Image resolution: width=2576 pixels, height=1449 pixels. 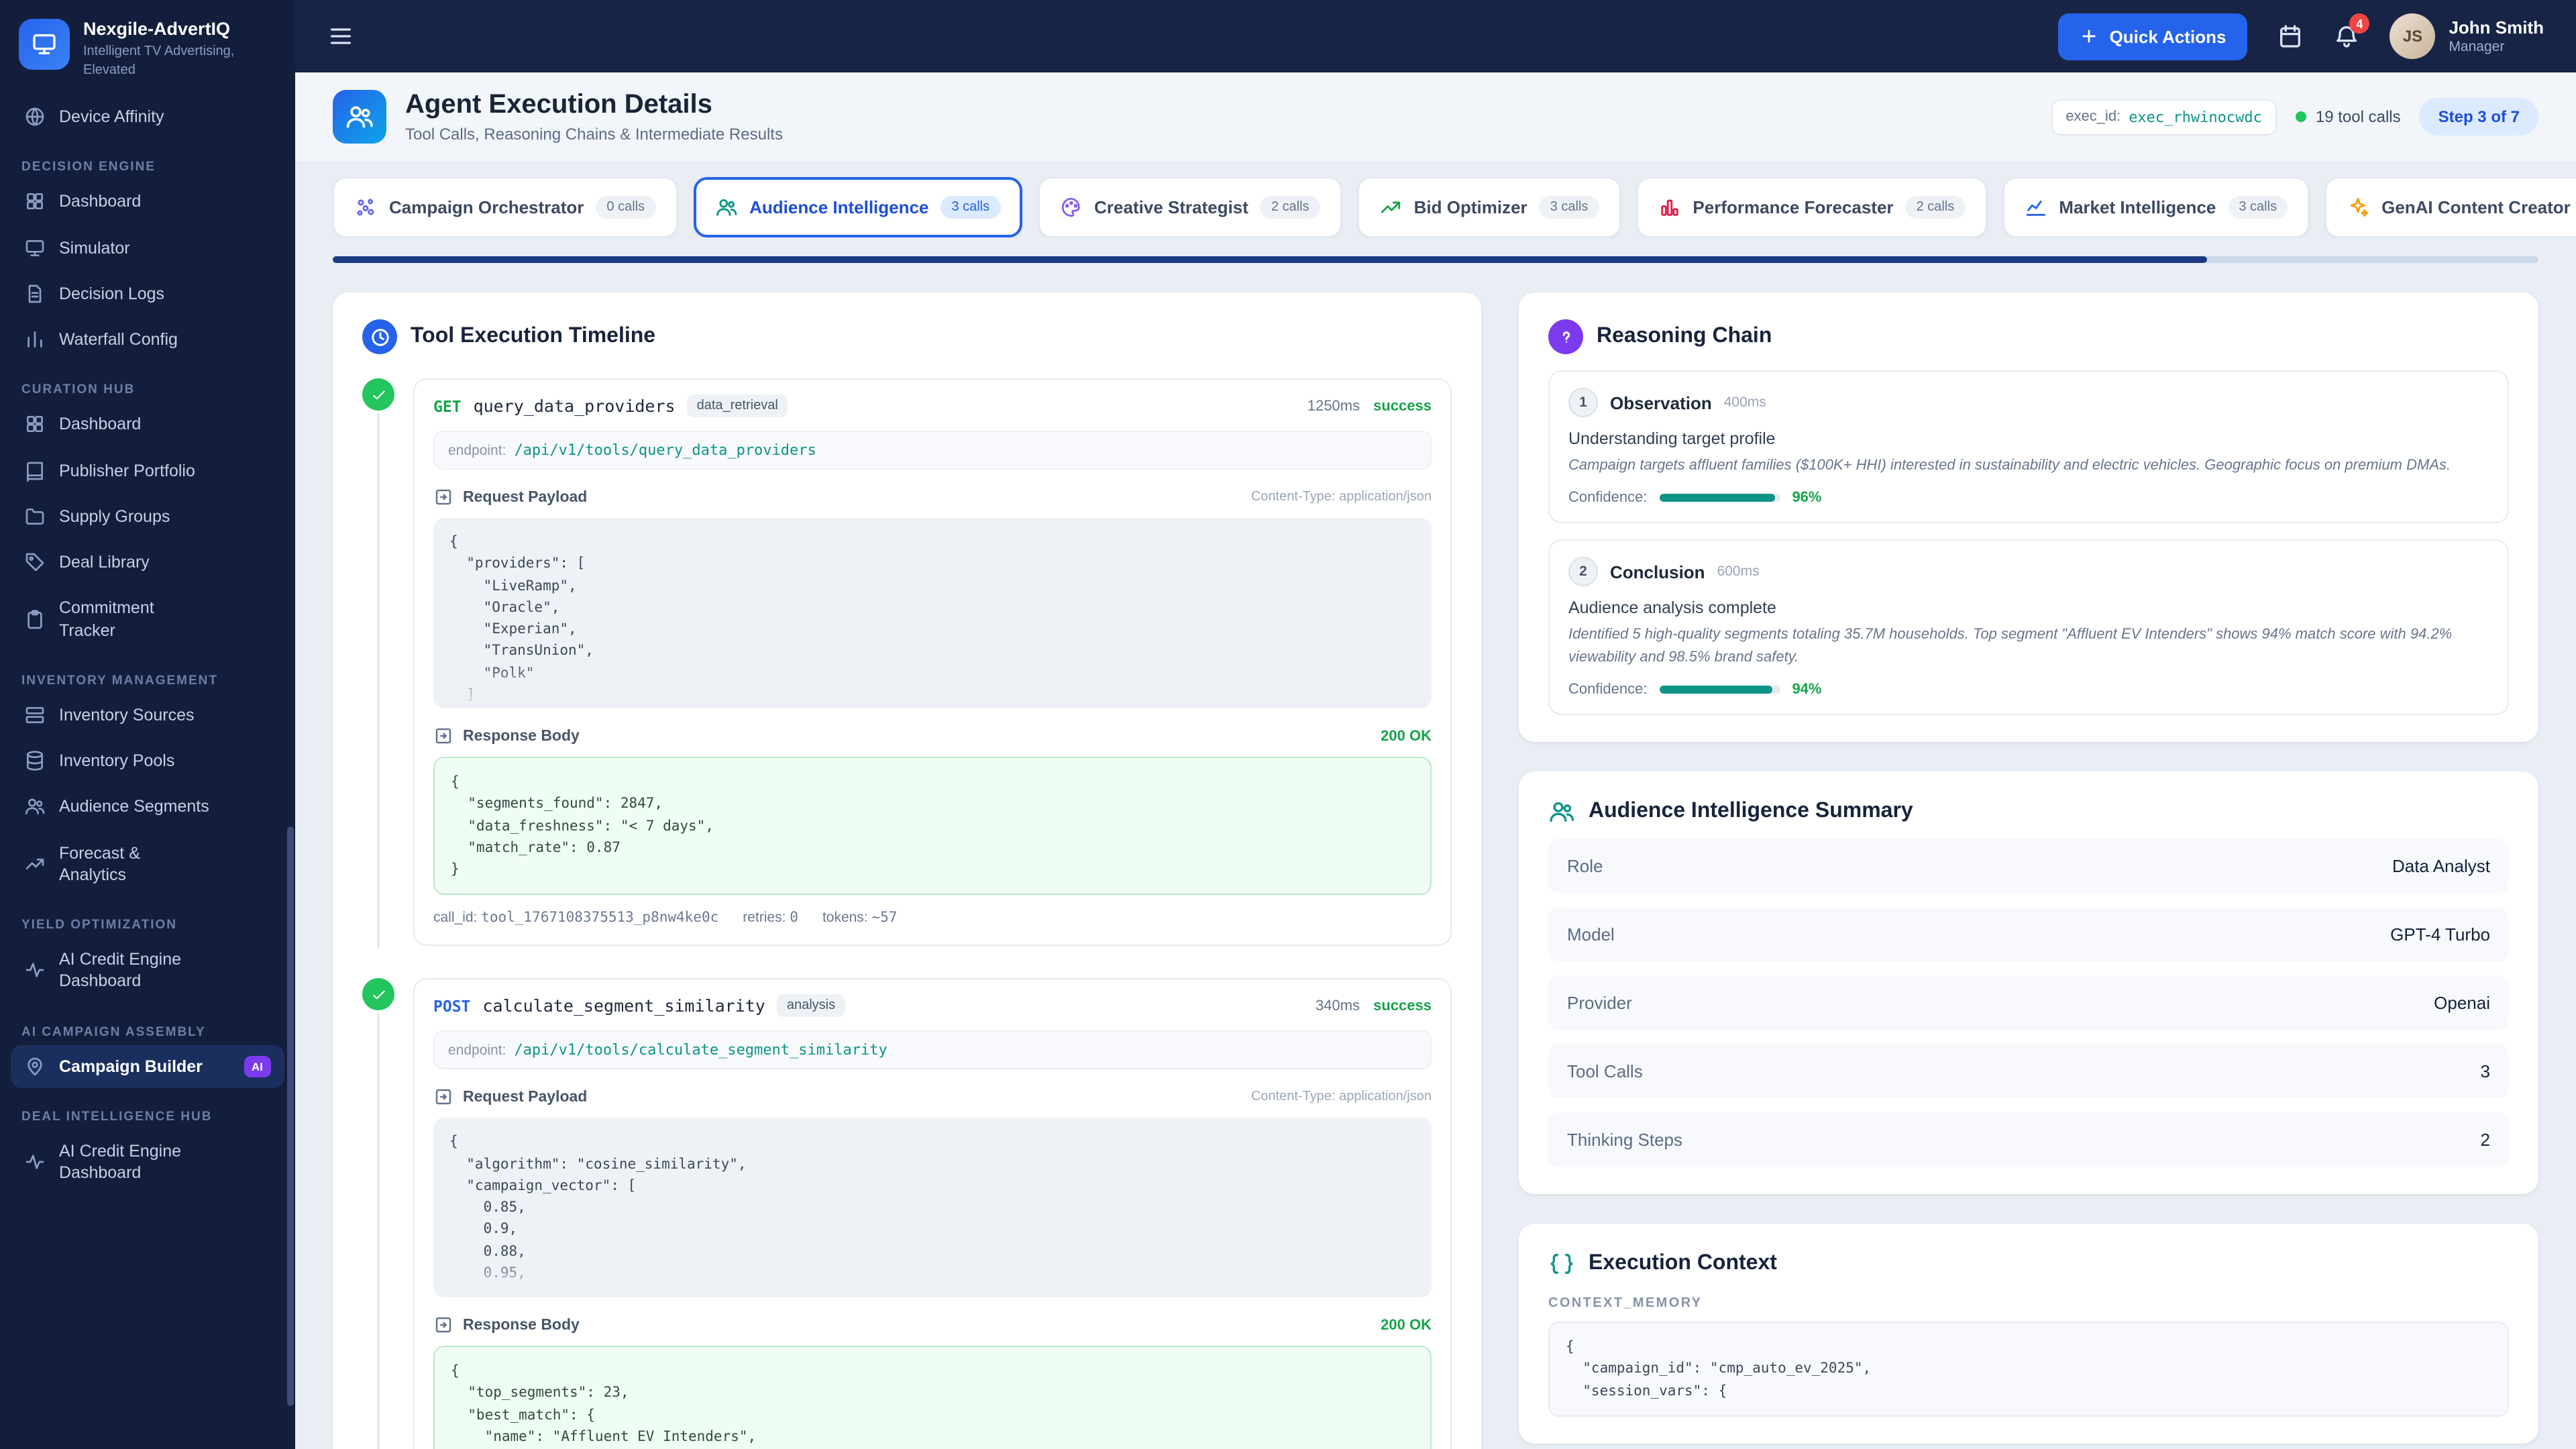 What do you see at coordinates (35, 202) in the screenshot?
I see `grid-icon` at bounding box center [35, 202].